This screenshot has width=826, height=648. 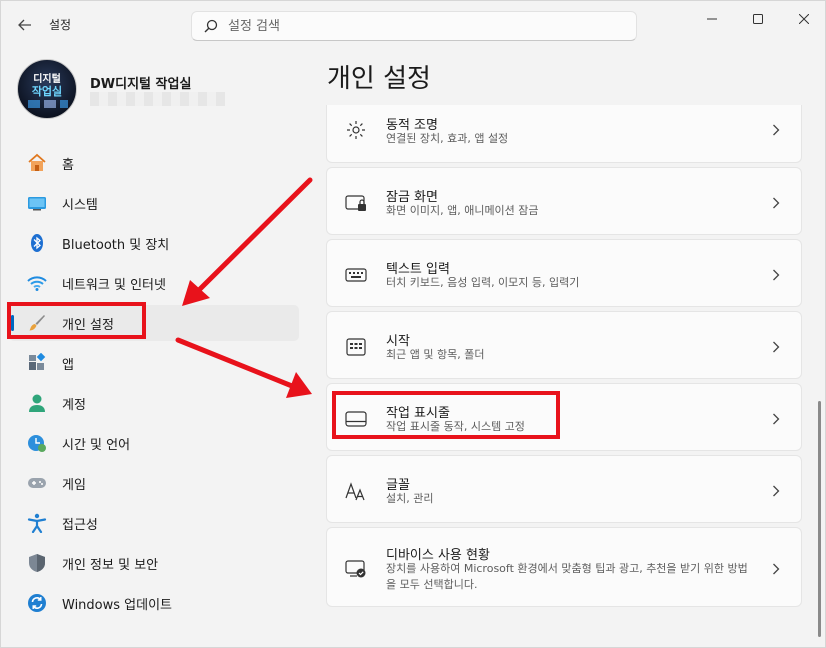 What do you see at coordinates (356, 130) in the screenshot?
I see `dynamic-lighting-icon` at bounding box center [356, 130].